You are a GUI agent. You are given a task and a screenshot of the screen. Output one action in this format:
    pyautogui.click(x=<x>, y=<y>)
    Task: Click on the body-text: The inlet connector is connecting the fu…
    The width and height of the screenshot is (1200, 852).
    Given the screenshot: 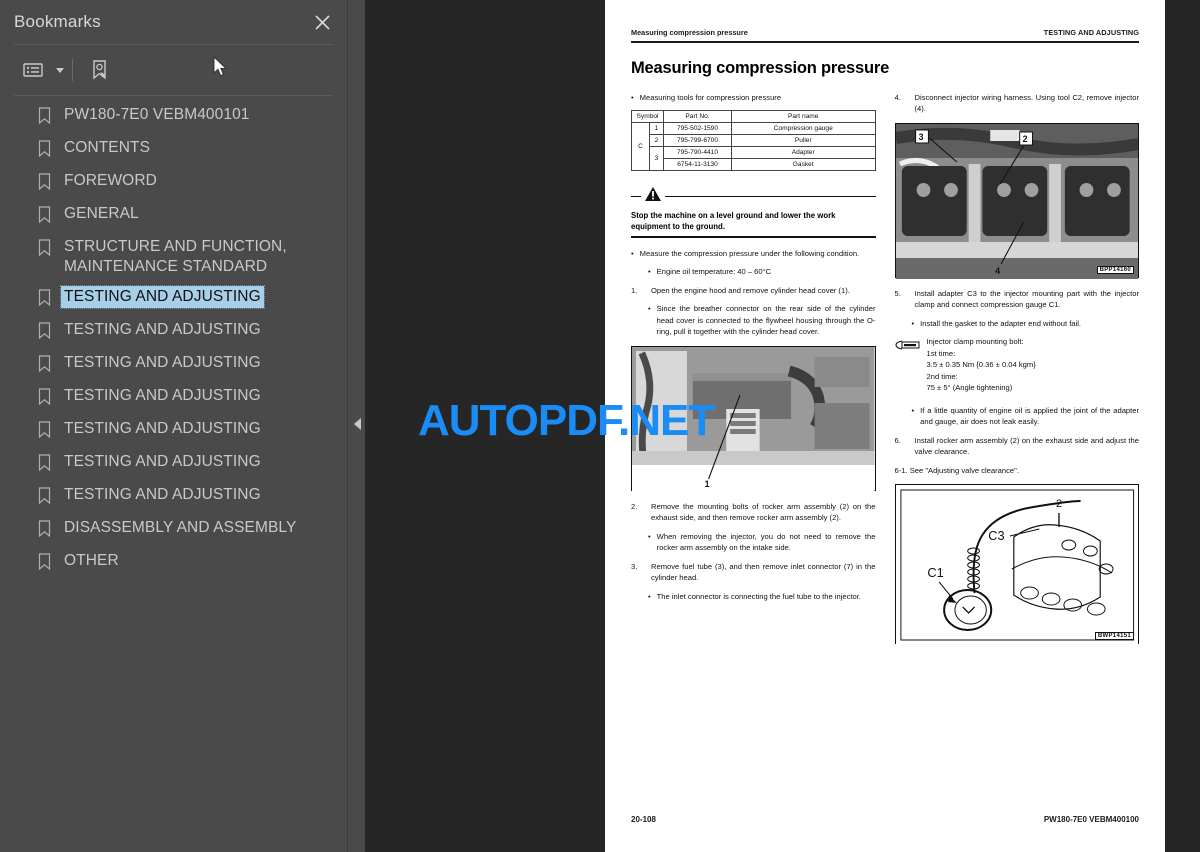 What is the action you would take?
    pyautogui.click(x=758, y=596)
    